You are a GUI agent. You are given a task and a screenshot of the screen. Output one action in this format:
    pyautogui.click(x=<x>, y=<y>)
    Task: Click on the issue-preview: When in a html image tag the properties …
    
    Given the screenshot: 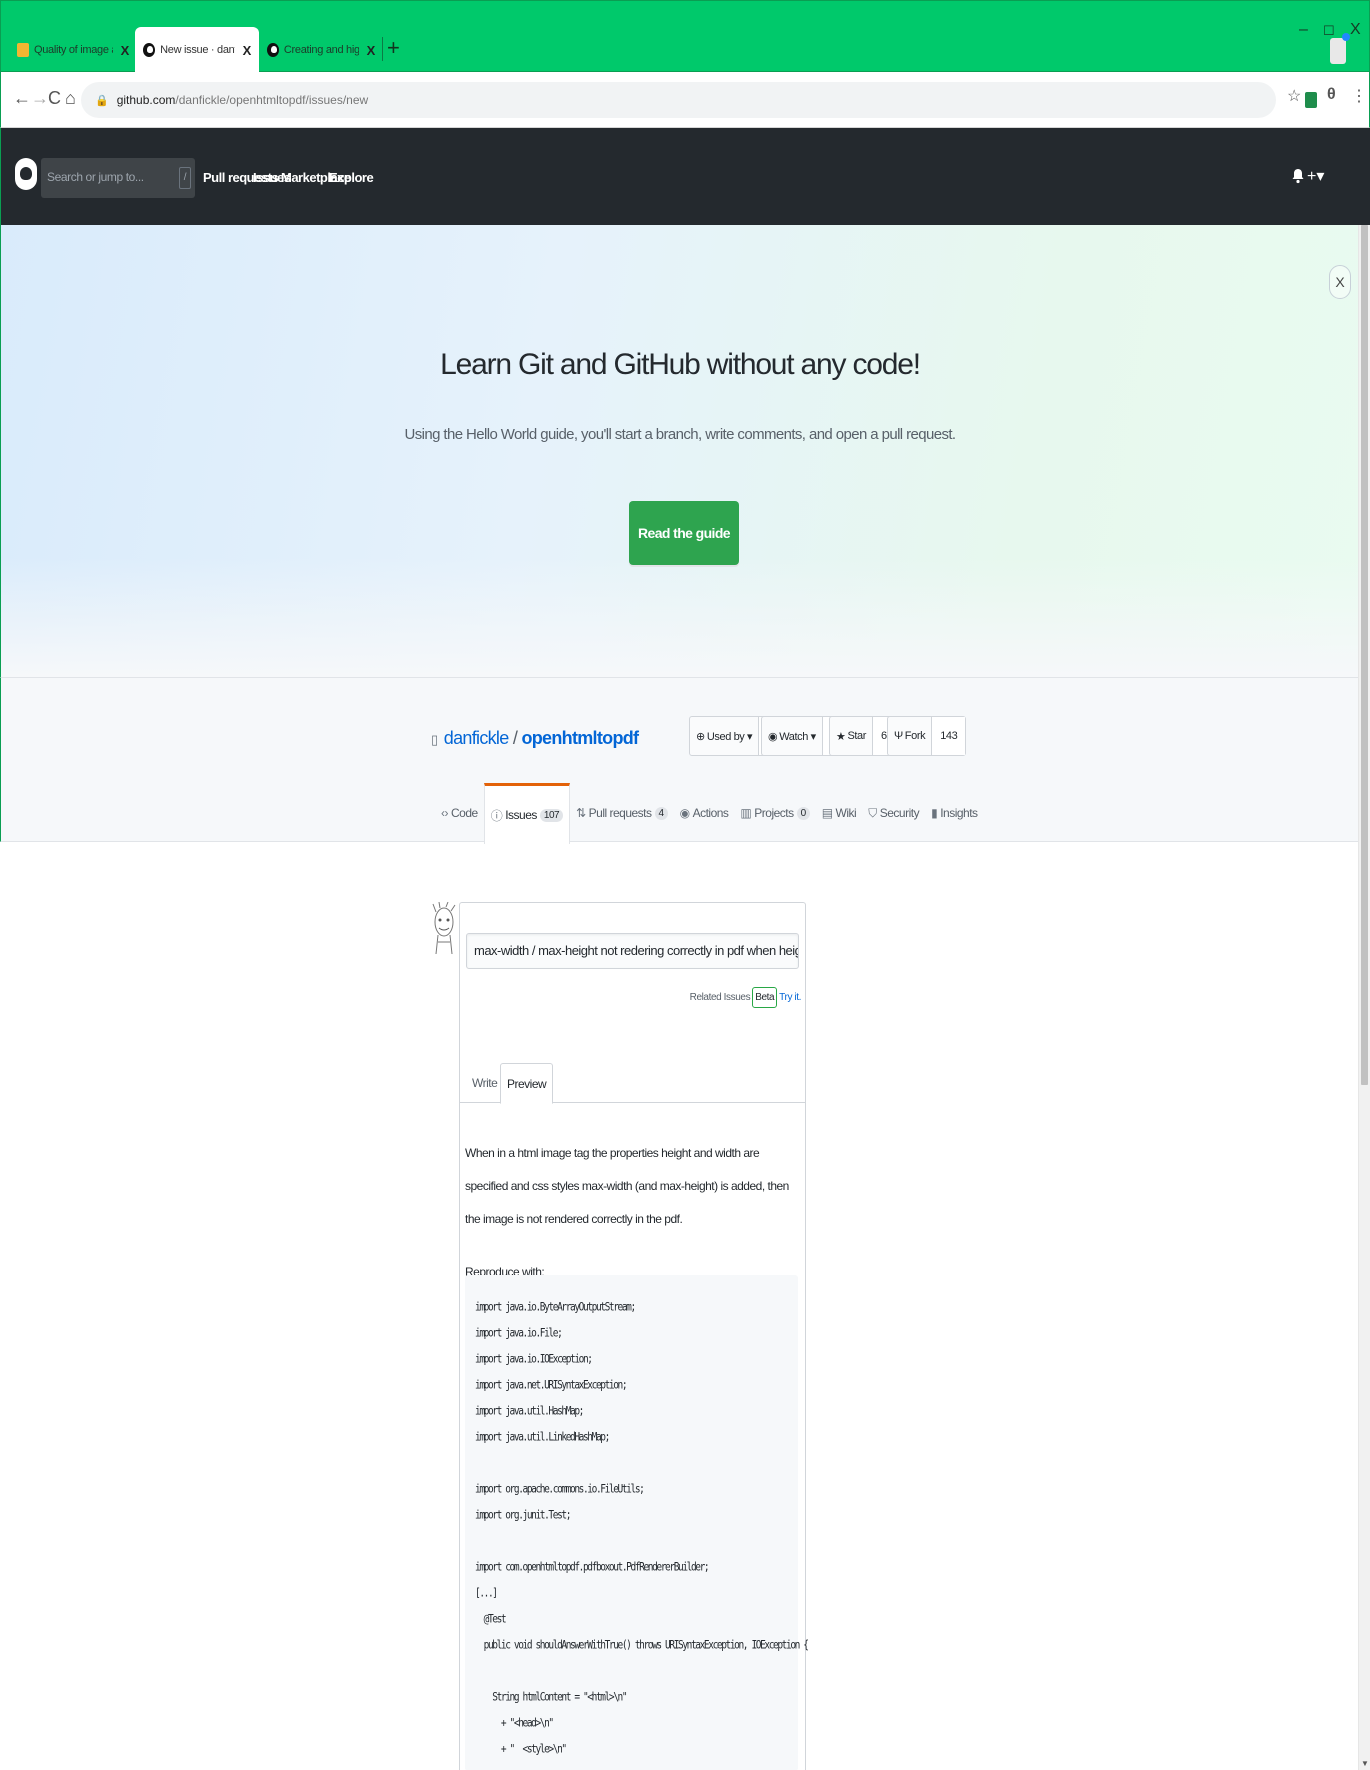 What is the action you would take?
    pyautogui.click(x=633, y=1213)
    